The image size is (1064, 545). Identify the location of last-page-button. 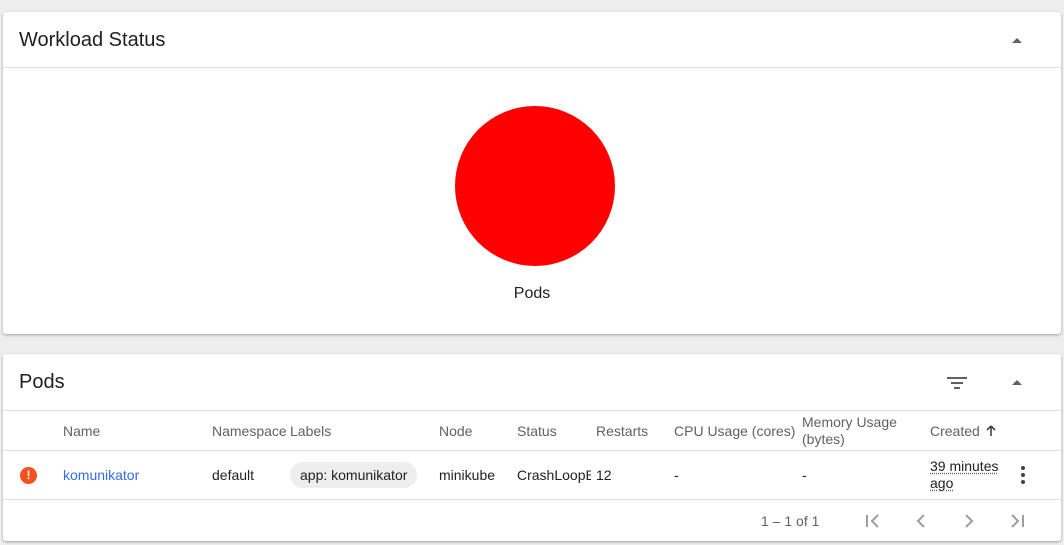
(1017, 521).